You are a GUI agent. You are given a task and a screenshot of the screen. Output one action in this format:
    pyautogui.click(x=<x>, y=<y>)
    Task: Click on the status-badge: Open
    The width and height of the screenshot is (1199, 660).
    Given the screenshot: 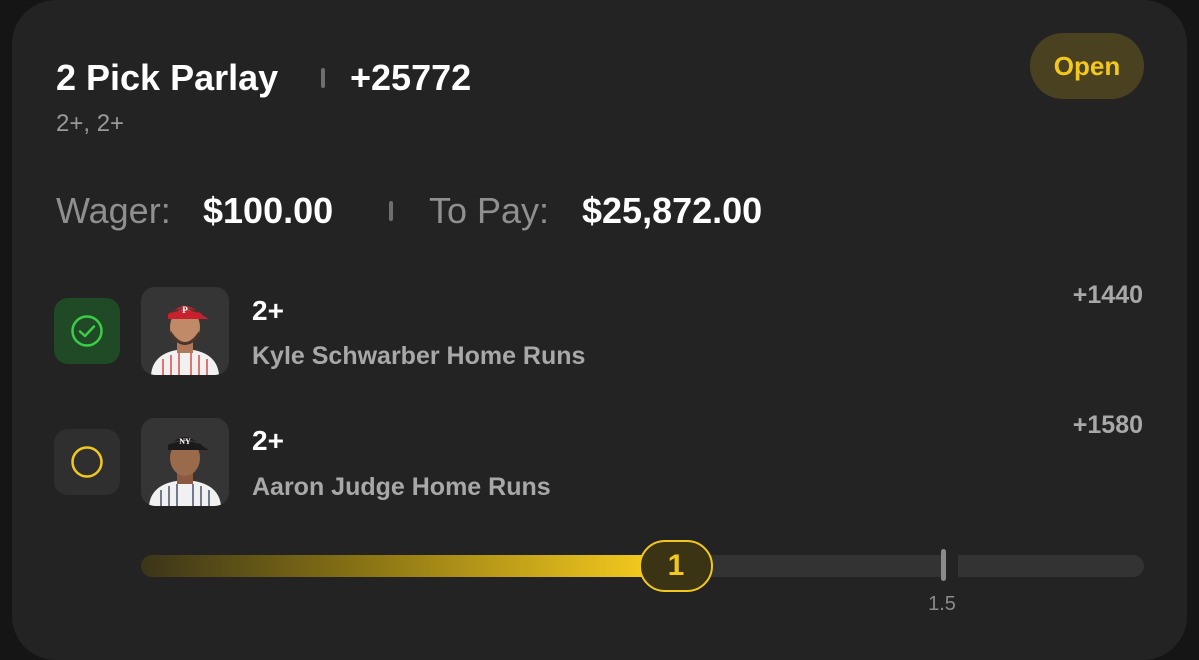 What is the action you would take?
    pyautogui.click(x=1087, y=66)
    